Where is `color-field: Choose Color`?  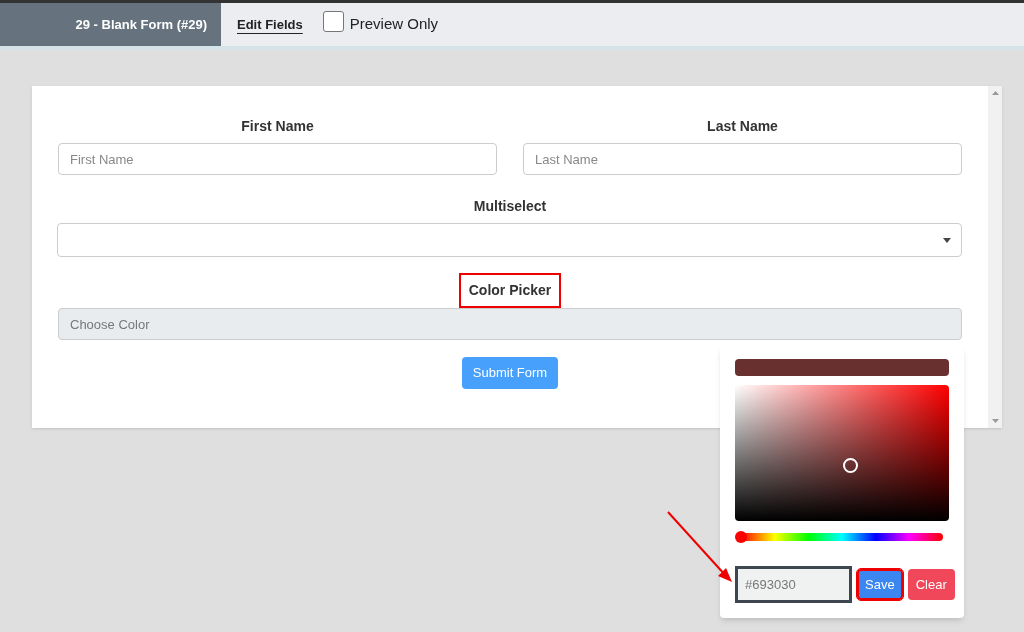
color-field: Choose Color is located at coordinates (510, 324).